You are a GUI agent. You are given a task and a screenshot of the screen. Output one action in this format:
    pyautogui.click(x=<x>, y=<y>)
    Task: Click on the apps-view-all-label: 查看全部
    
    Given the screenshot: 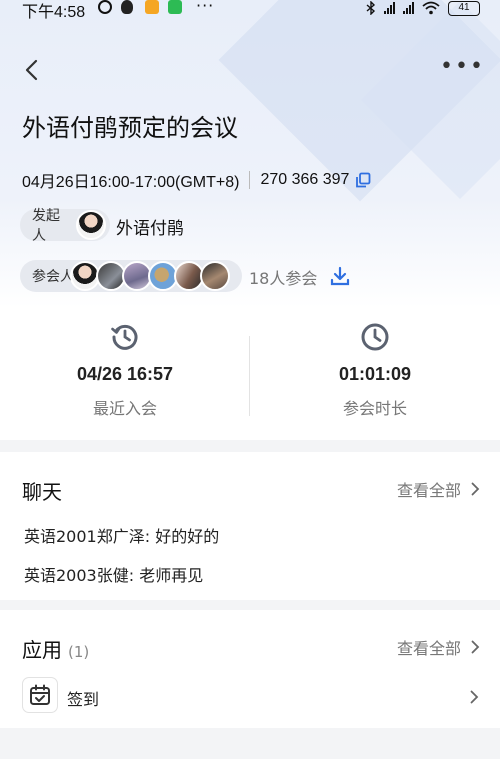 What is the action you would take?
    pyautogui.click(x=428, y=648)
    